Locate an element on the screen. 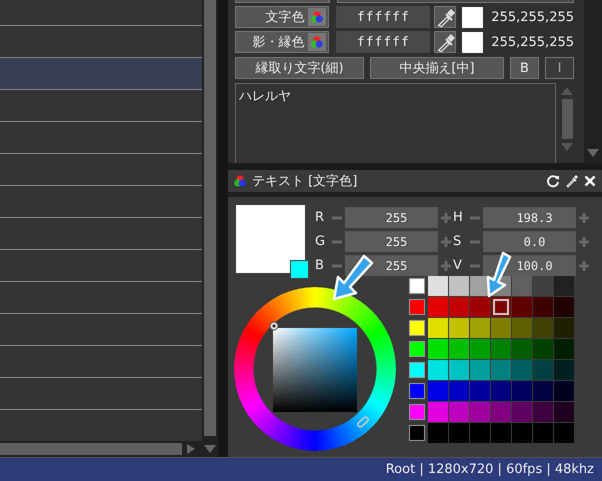 This screenshot has width=602, height=481. close-icon is located at coordinates (590, 181).